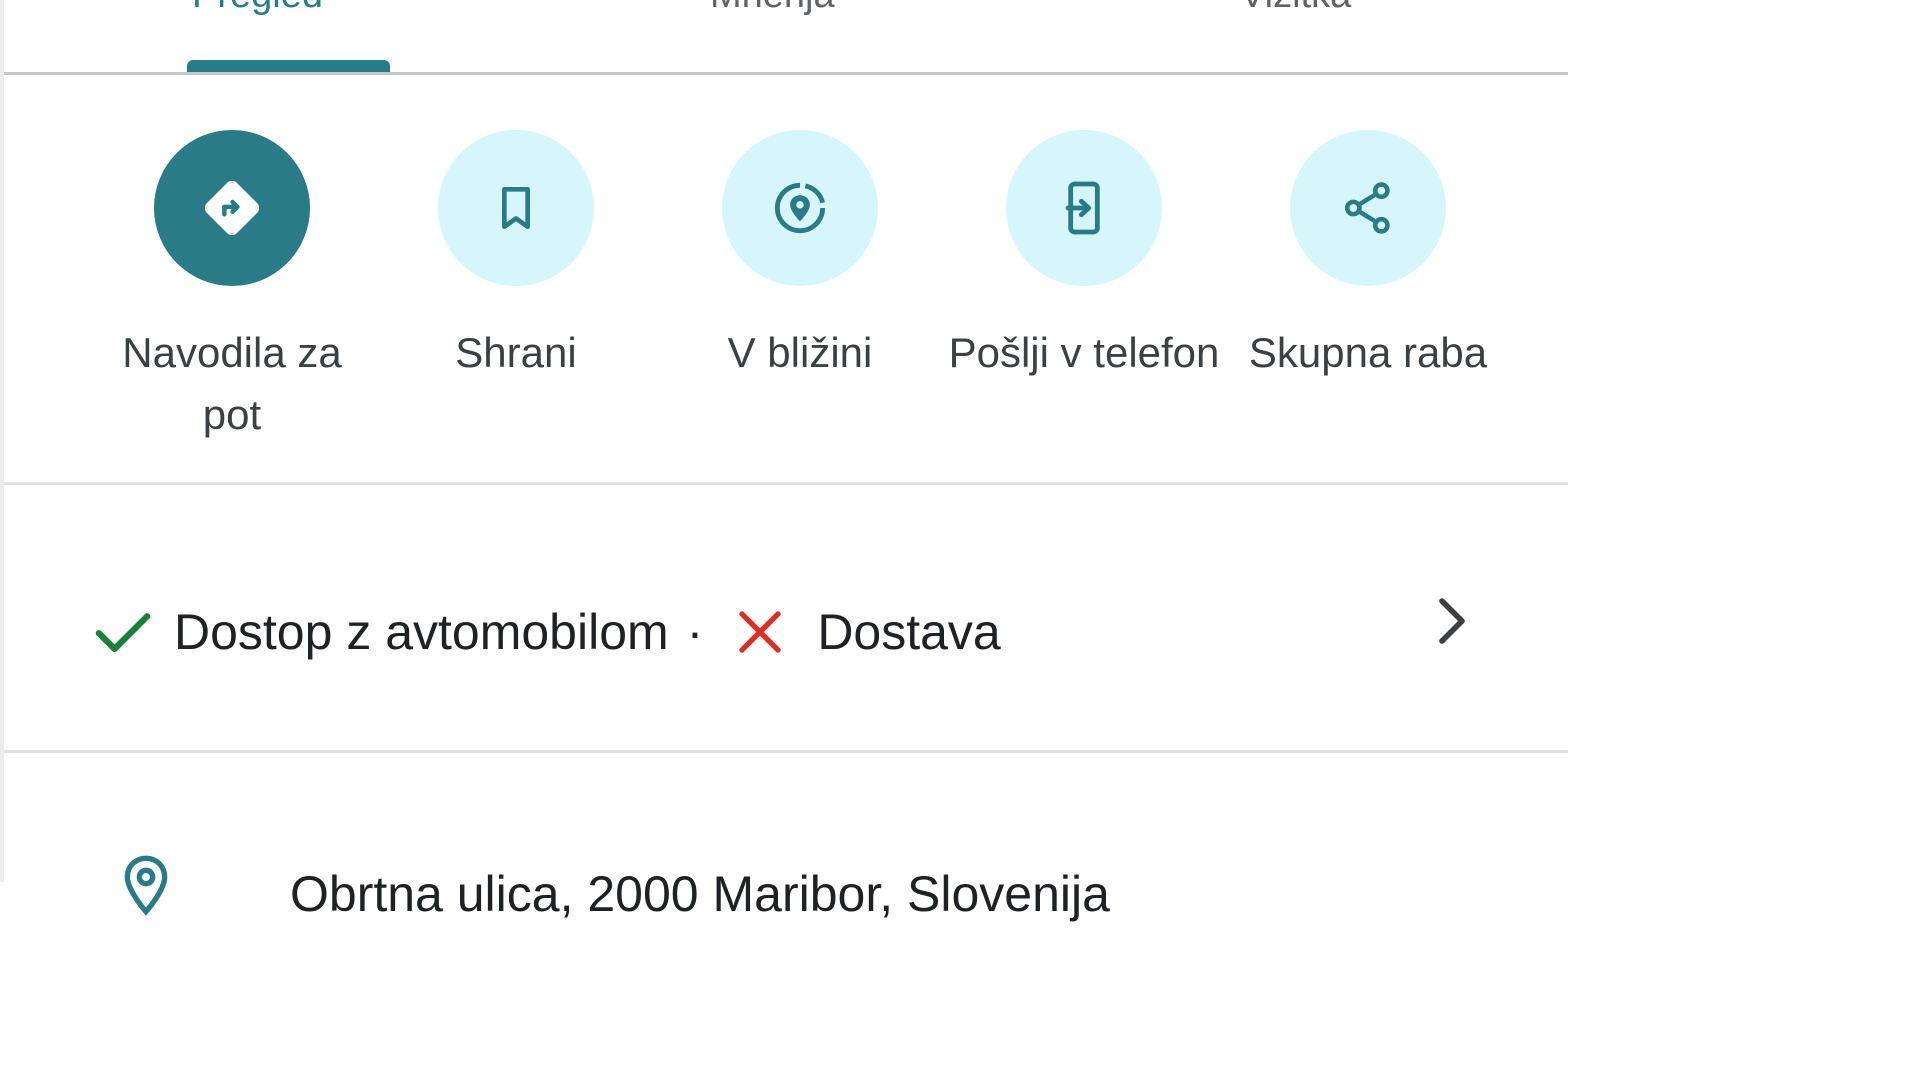 This screenshot has width=1920, height=1080. I want to click on tab-about: Vizitka, so click(1295, 8).